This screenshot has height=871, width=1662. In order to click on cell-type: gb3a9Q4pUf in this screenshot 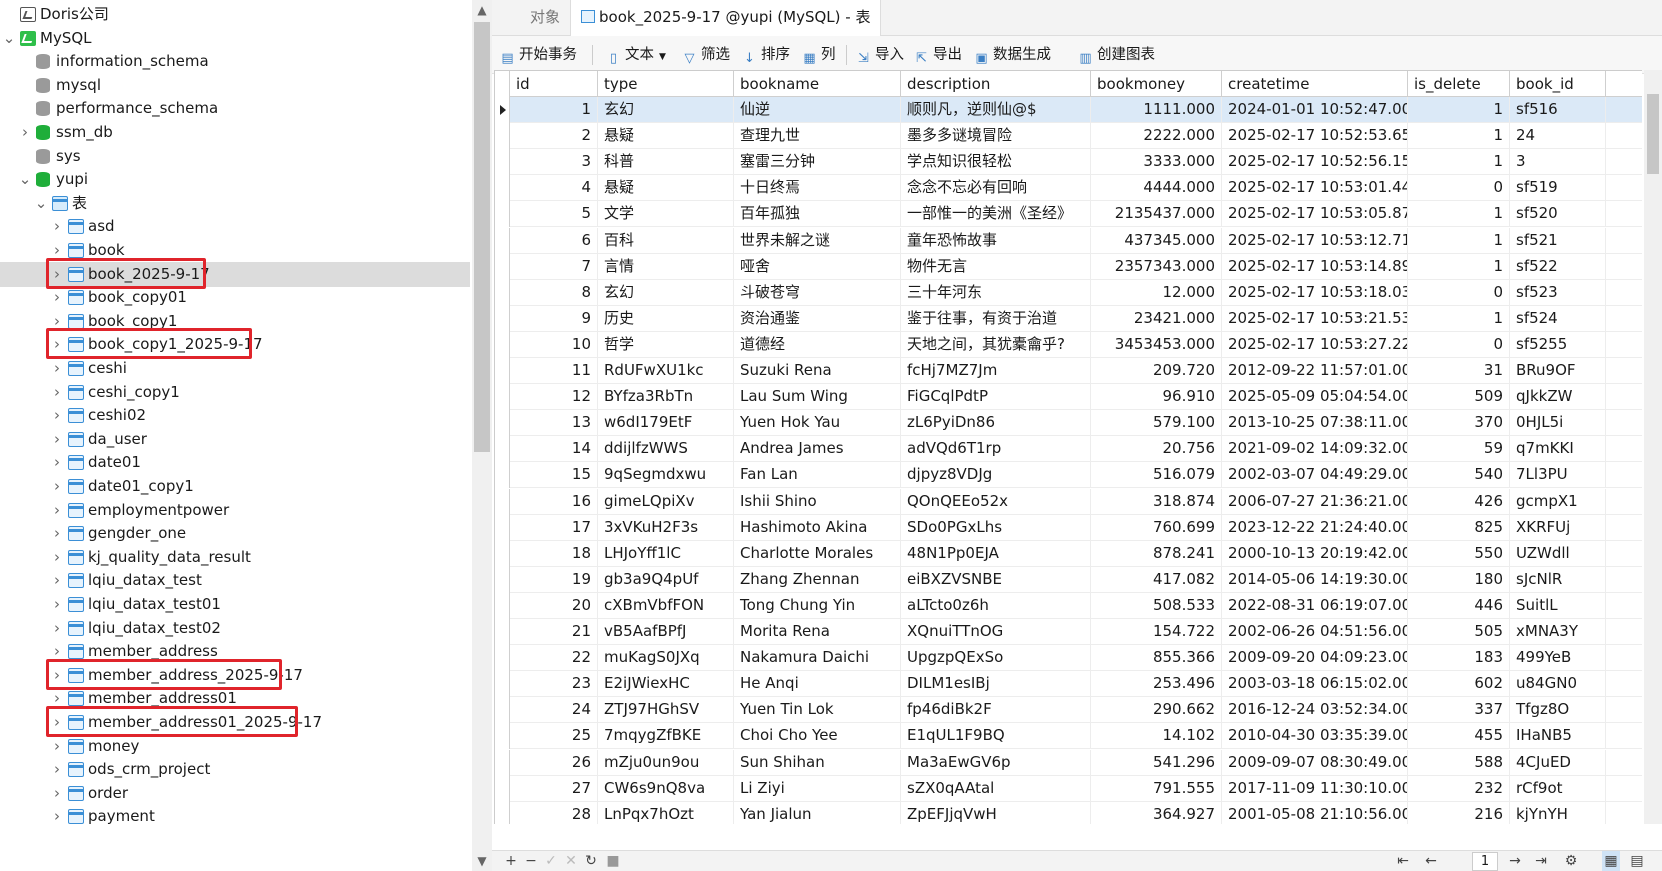, I will do `click(666, 579)`.